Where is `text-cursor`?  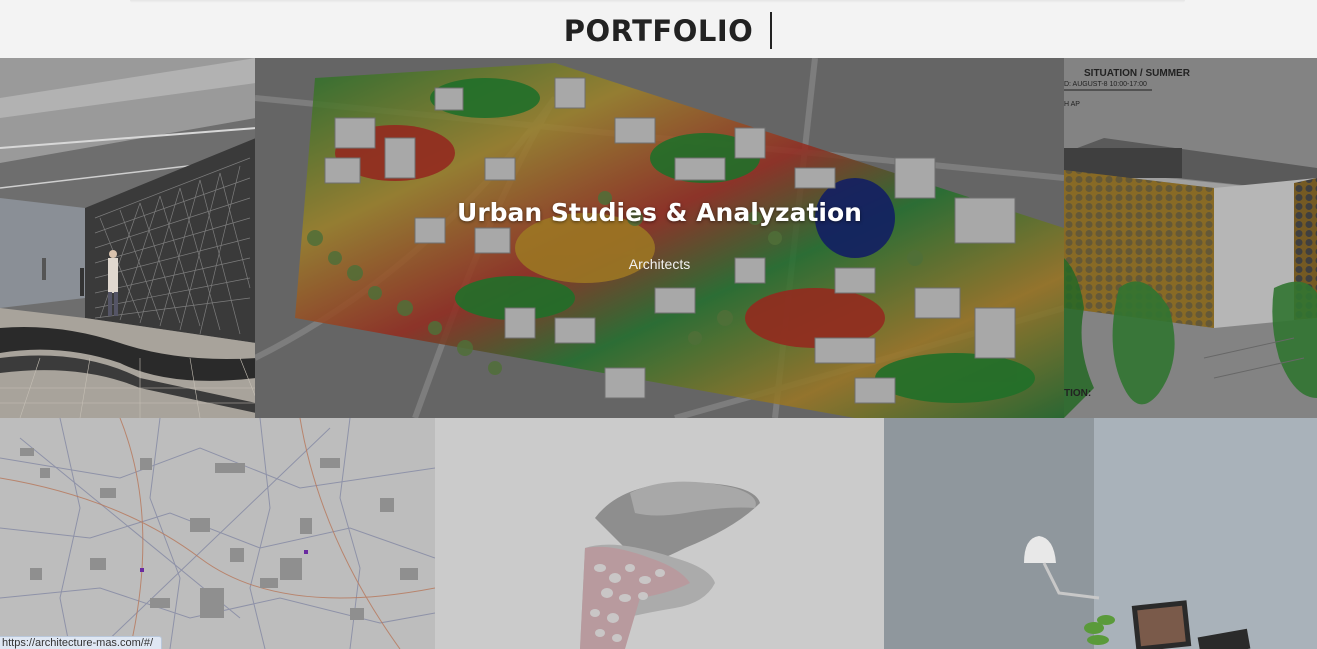 text-cursor is located at coordinates (771, 30).